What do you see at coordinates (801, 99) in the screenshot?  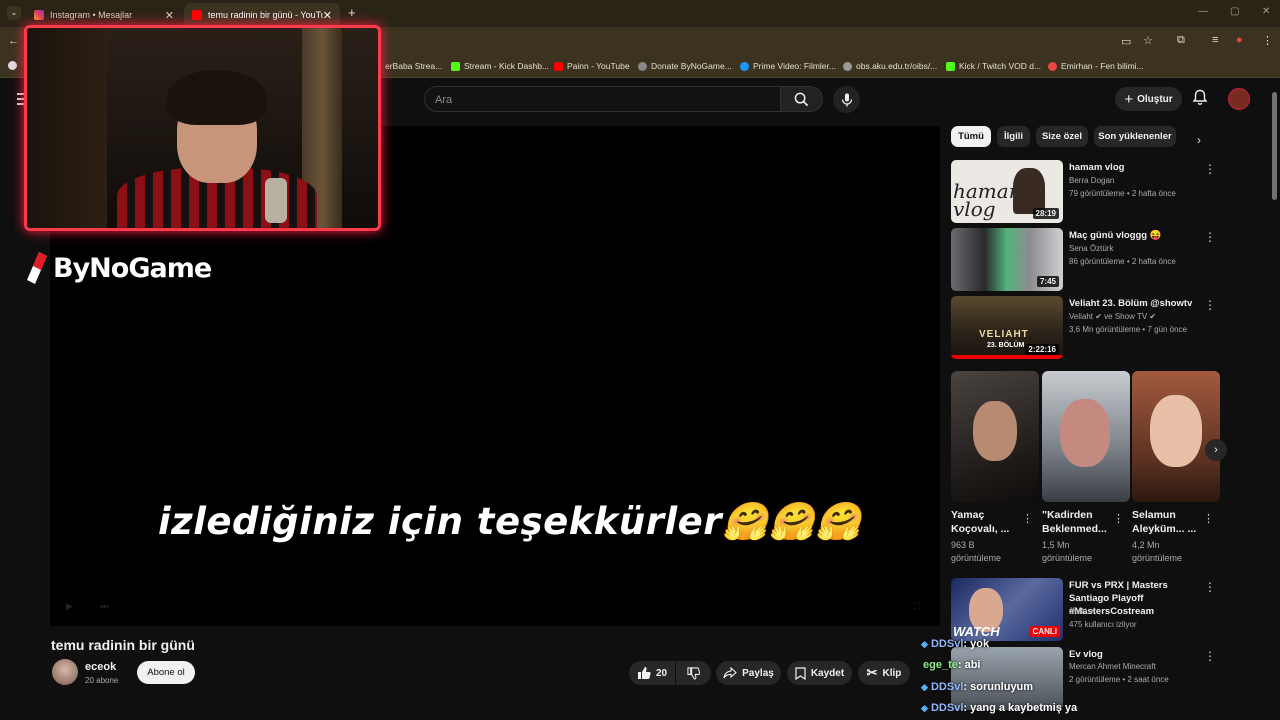 I see `search-button` at bounding box center [801, 99].